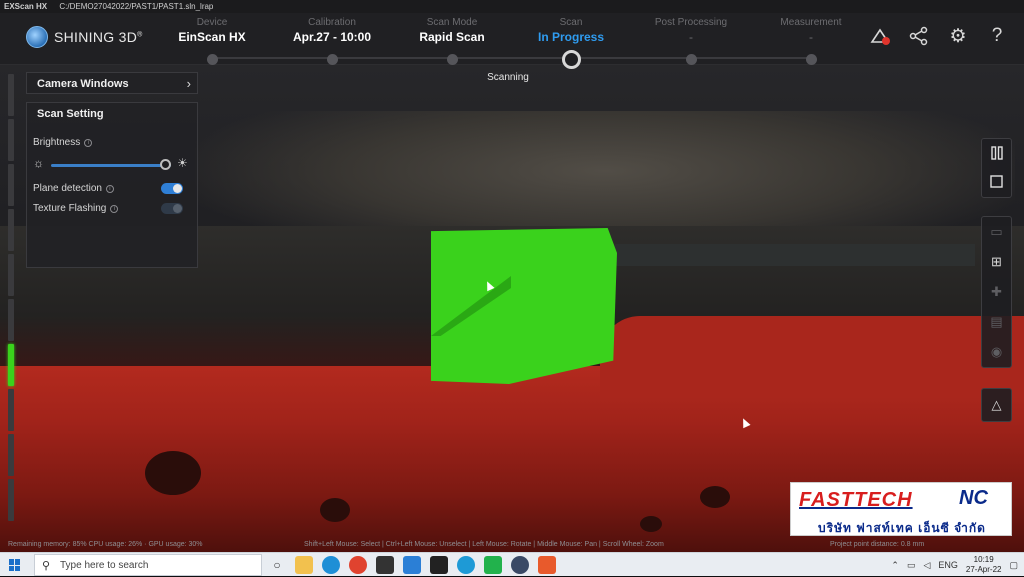 The image size is (1024, 577). Describe the element at coordinates (996, 181) in the screenshot. I see `stop-icon` at that location.